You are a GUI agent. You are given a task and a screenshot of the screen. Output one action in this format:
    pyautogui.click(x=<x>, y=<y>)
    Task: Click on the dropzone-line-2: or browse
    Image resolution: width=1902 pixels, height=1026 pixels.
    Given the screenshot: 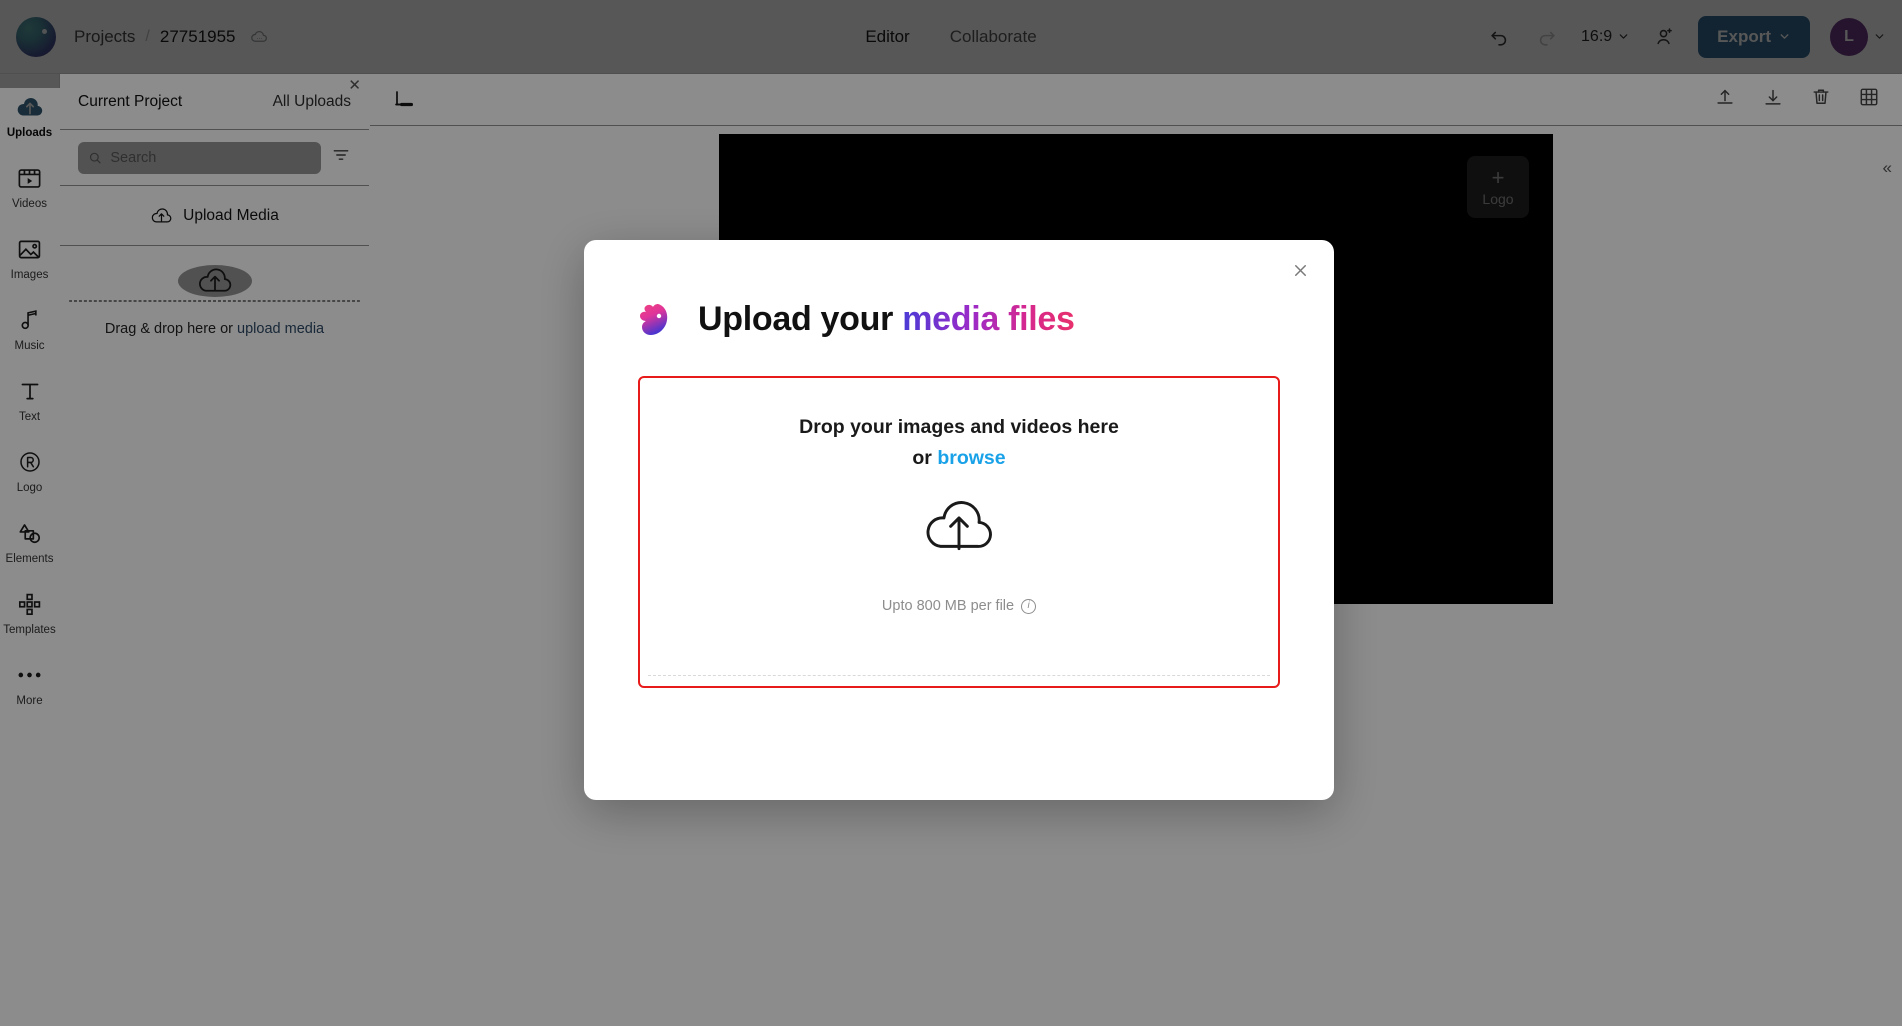 What is the action you would take?
    pyautogui.click(x=959, y=458)
    